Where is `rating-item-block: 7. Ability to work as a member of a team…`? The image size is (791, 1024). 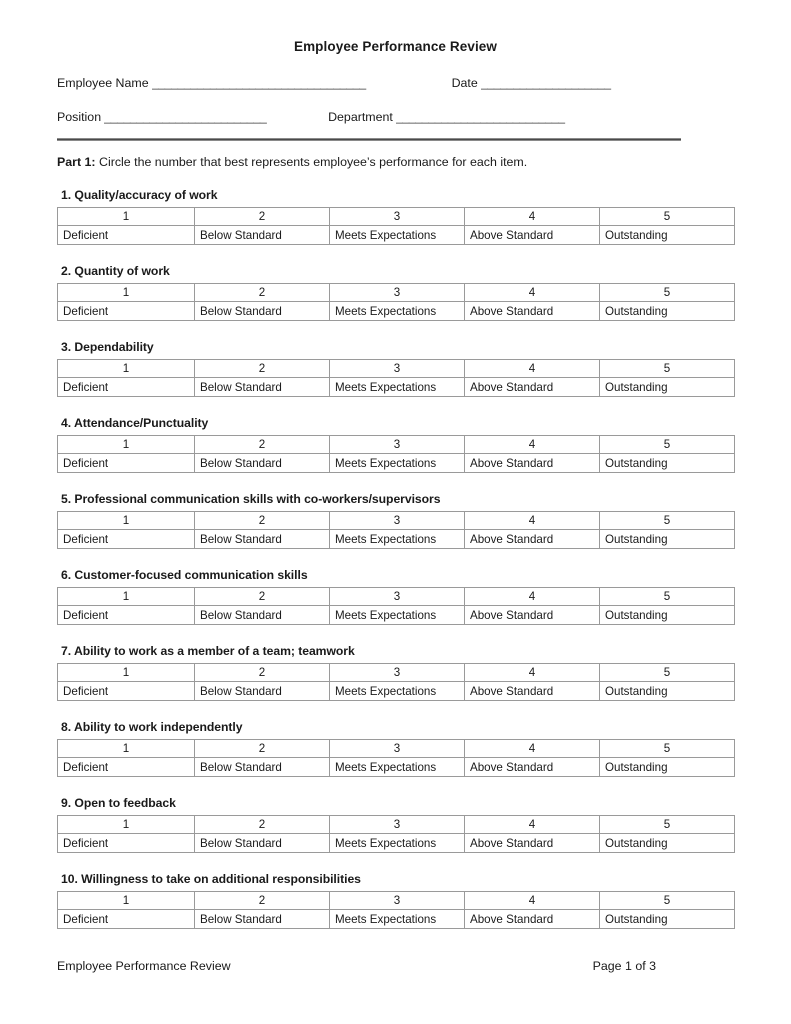 rating-item-block: 7. Ability to work as a member of a team… is located at coordinates (396, 672).